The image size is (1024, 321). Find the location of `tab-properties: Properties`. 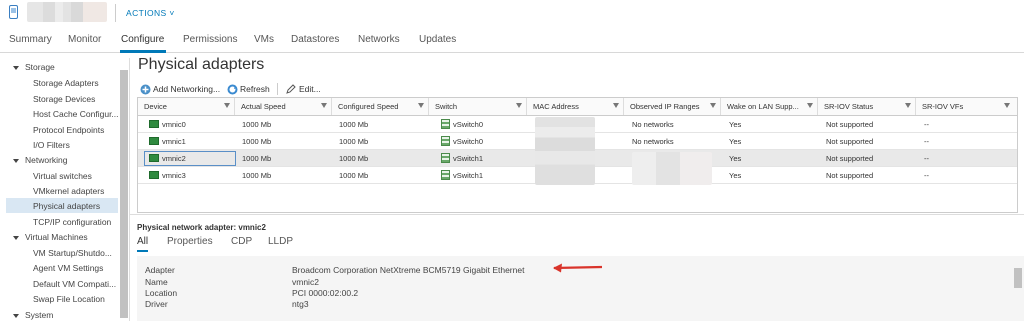

tab-properties: Properties is located at coordinates (190, 241).